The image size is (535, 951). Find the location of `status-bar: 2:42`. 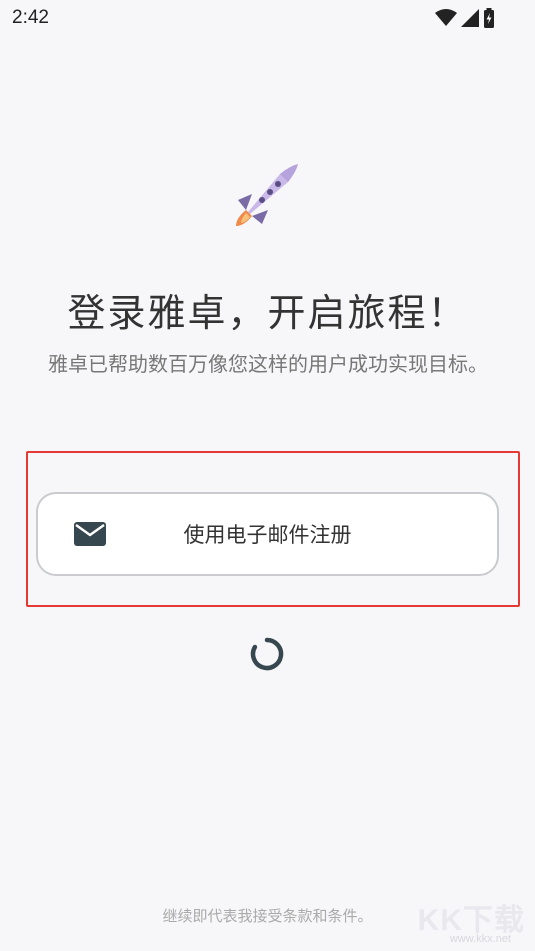

status-bar: 2:42 is located at coordinates (267, 19).